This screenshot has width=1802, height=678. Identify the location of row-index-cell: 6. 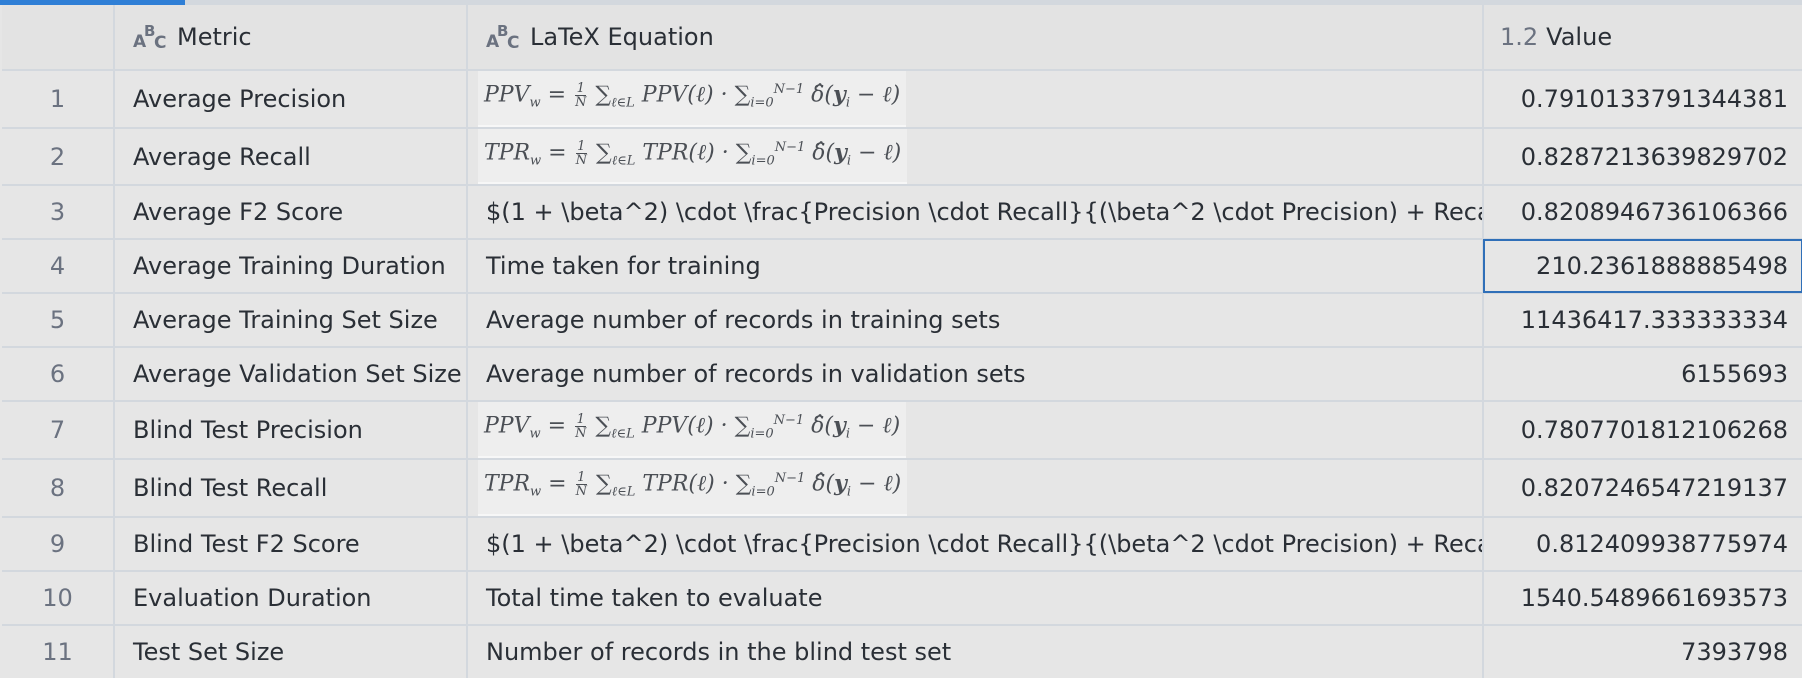
(58, 375).